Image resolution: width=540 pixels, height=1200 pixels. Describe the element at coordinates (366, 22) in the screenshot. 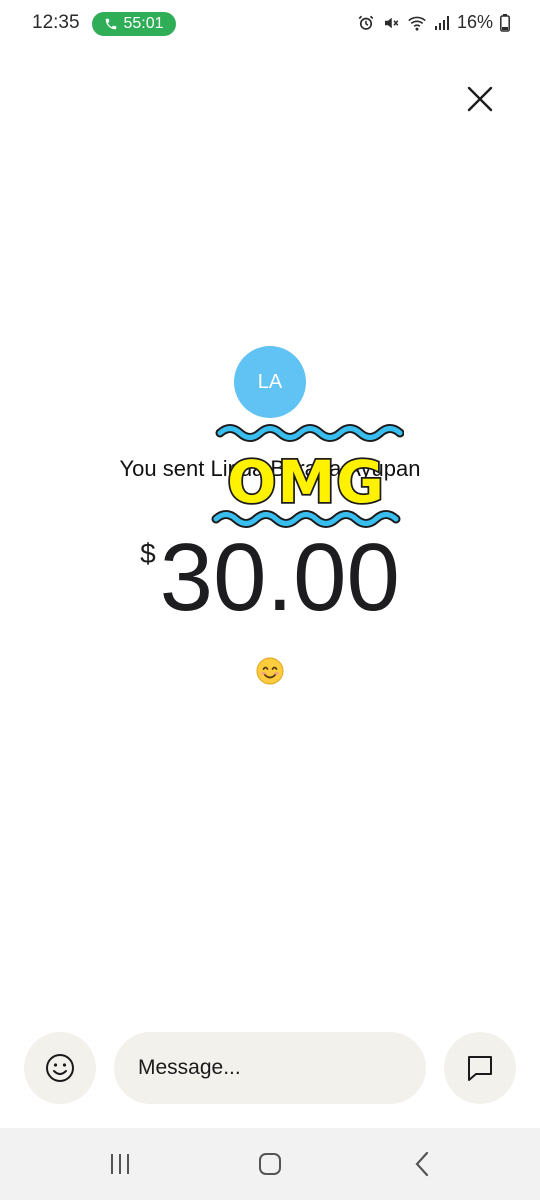

I see `alarm-icon` at that location.